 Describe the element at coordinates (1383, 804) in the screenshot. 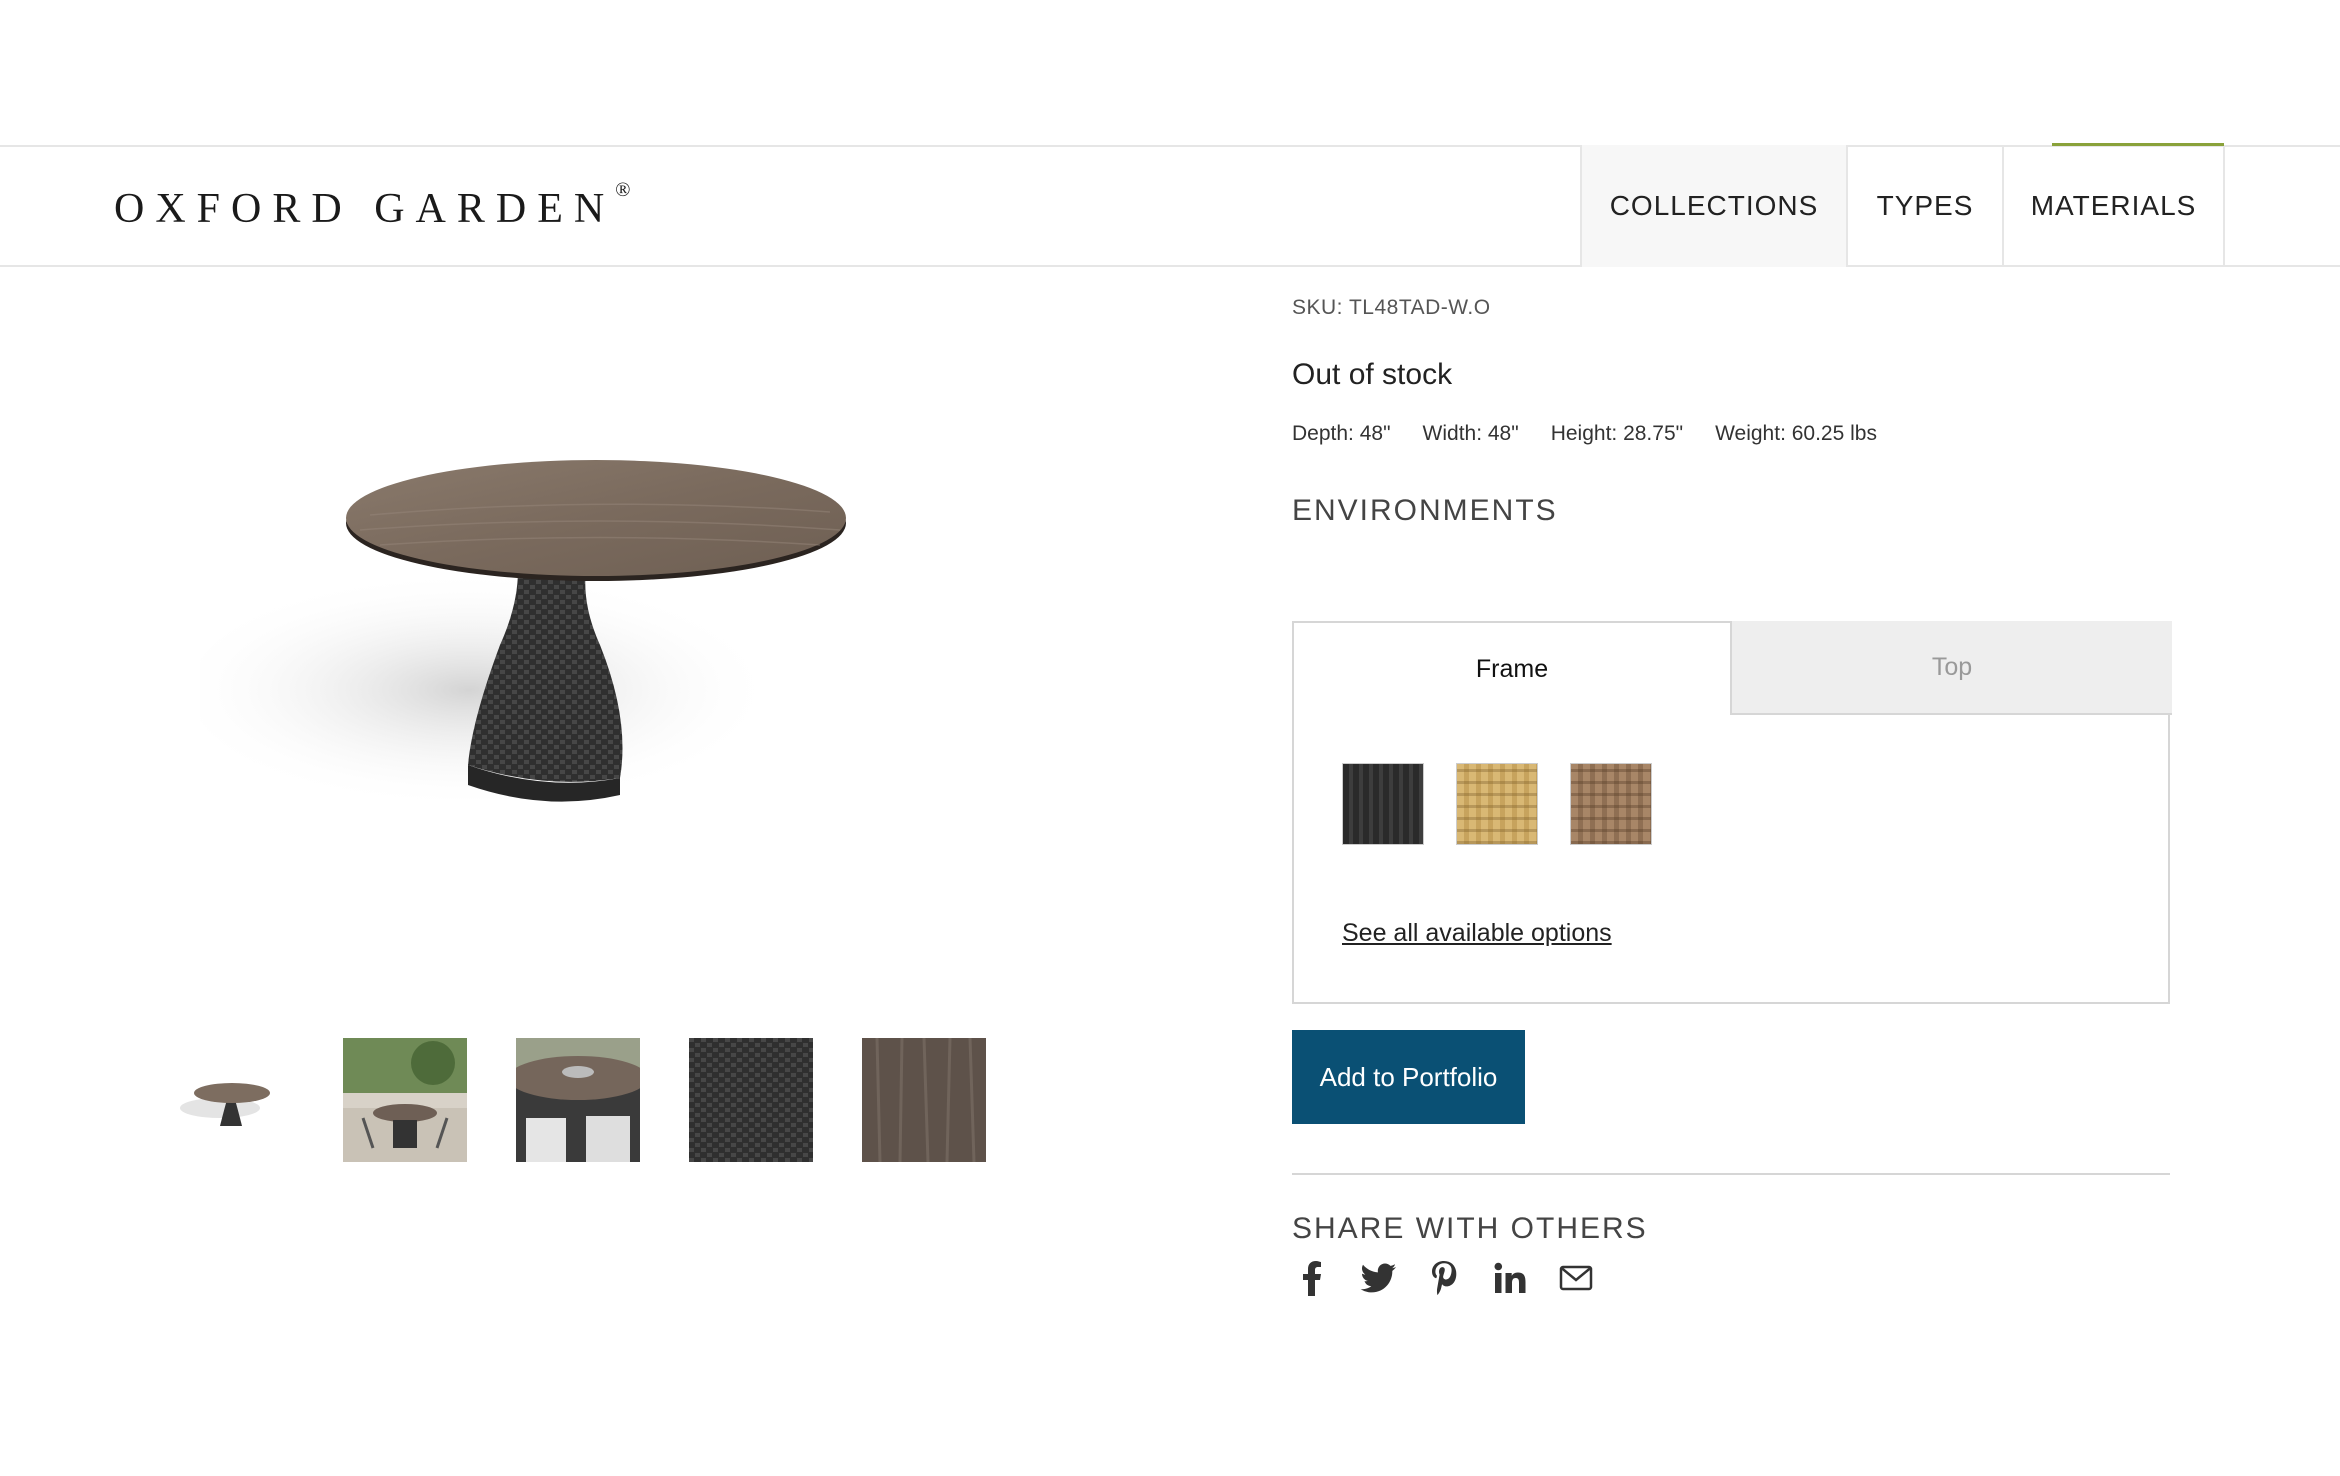

I see `black-wicker-swatch` at that location.